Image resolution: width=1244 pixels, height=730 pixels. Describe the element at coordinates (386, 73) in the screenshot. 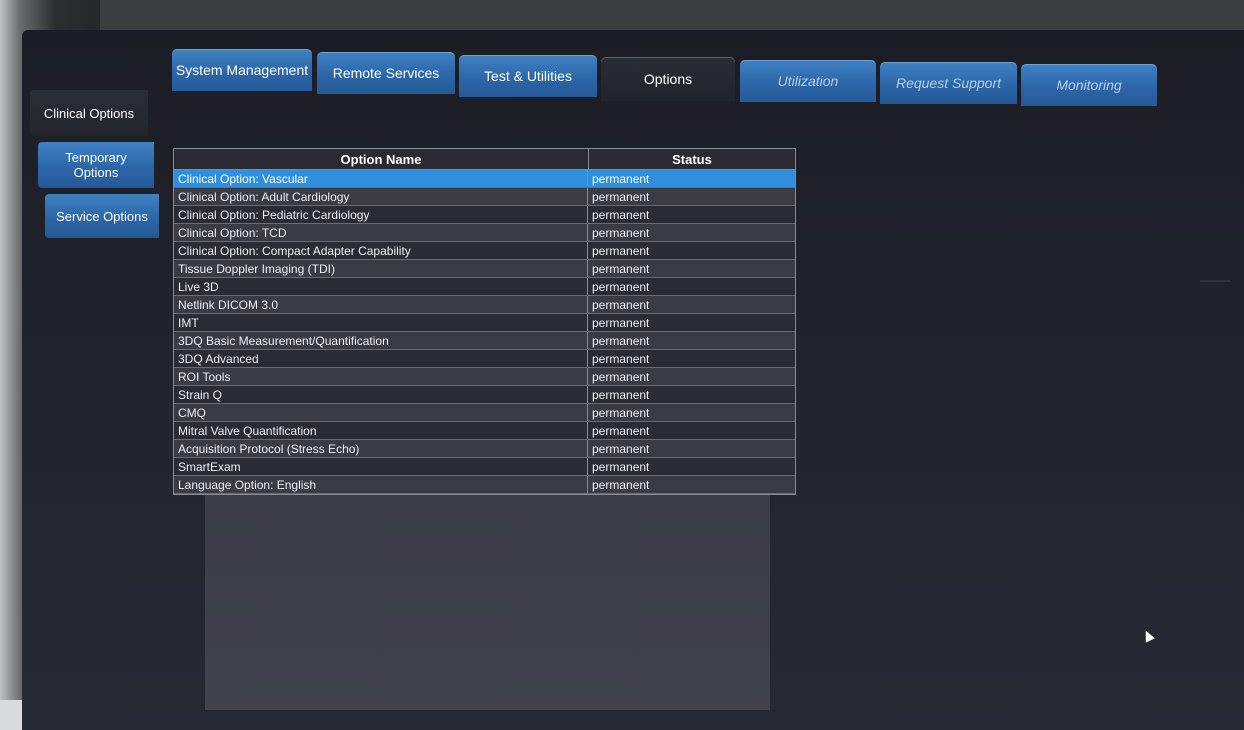

I see `tab-remote-services: Remote Services` at that location.